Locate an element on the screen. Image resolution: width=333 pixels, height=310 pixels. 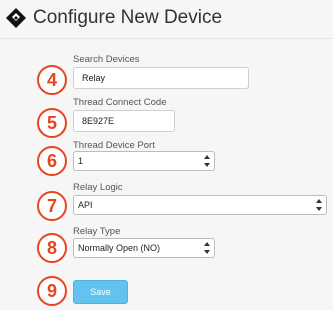
header: Configure New Device is located at coordinates (166, 19).